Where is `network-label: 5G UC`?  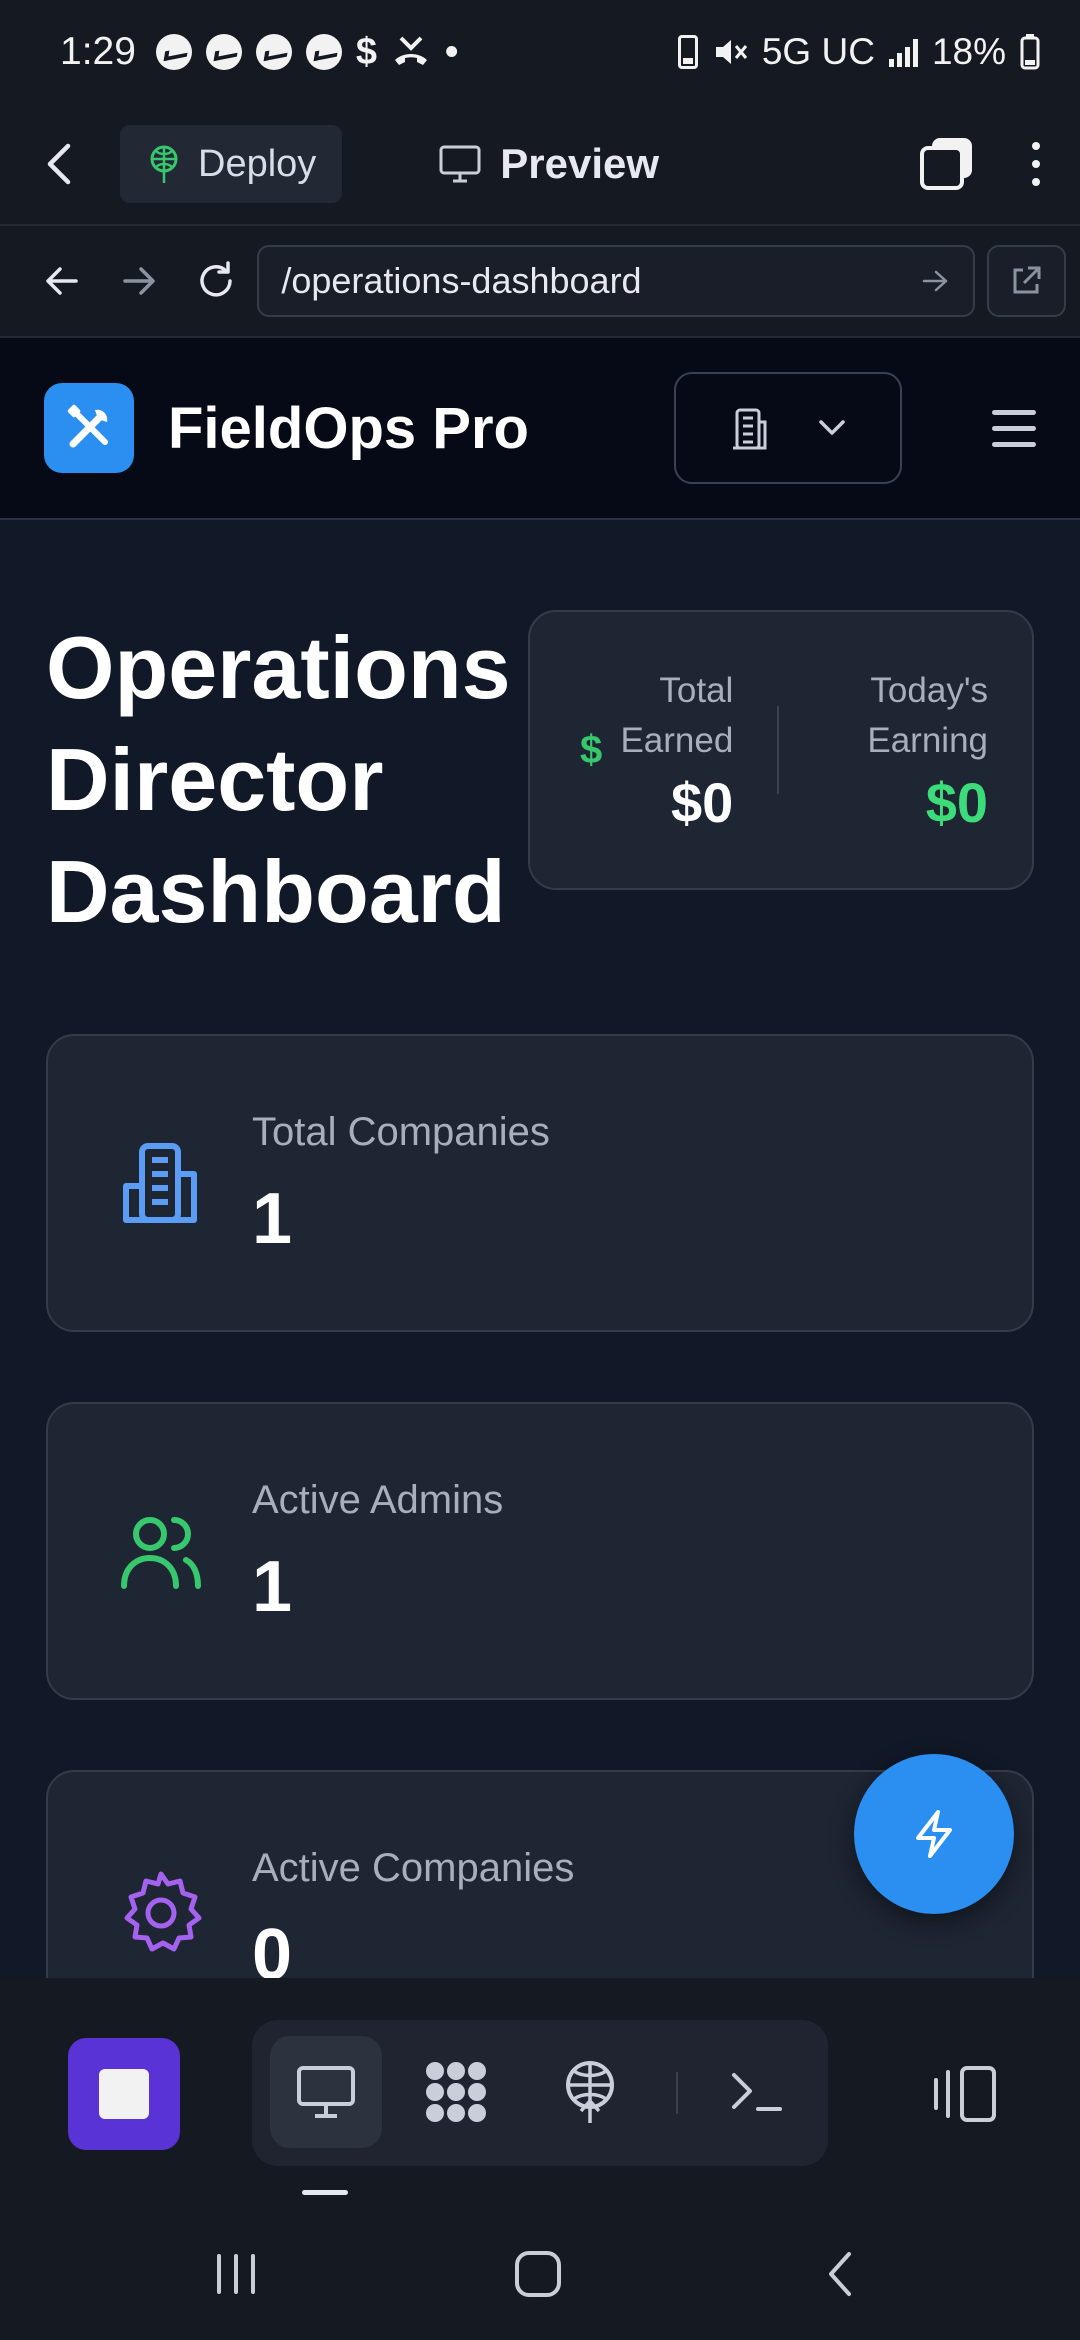
network-label: 5G UC is located at coordinates (818, 51).